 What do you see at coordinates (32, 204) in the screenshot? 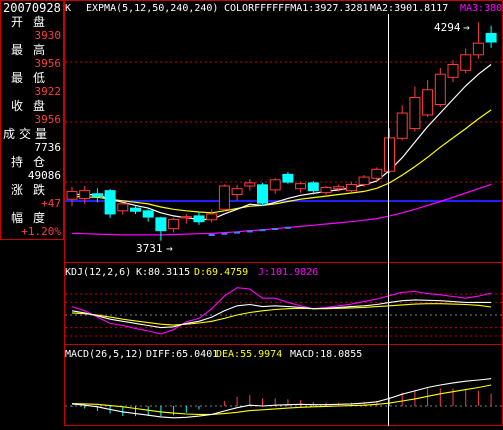
I see `quote-value: +47` at bounding box center [32, 204].